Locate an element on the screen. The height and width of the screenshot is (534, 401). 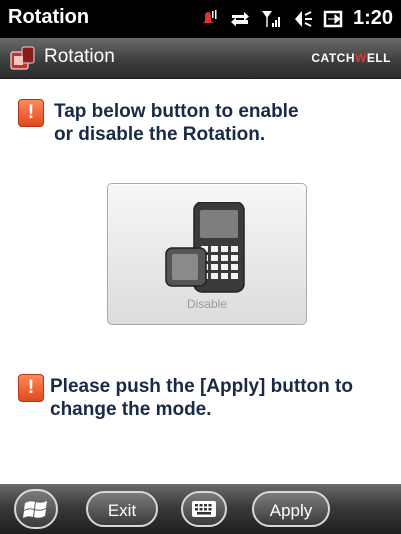
clock: 1:20 is located at coordinates (373, 18).